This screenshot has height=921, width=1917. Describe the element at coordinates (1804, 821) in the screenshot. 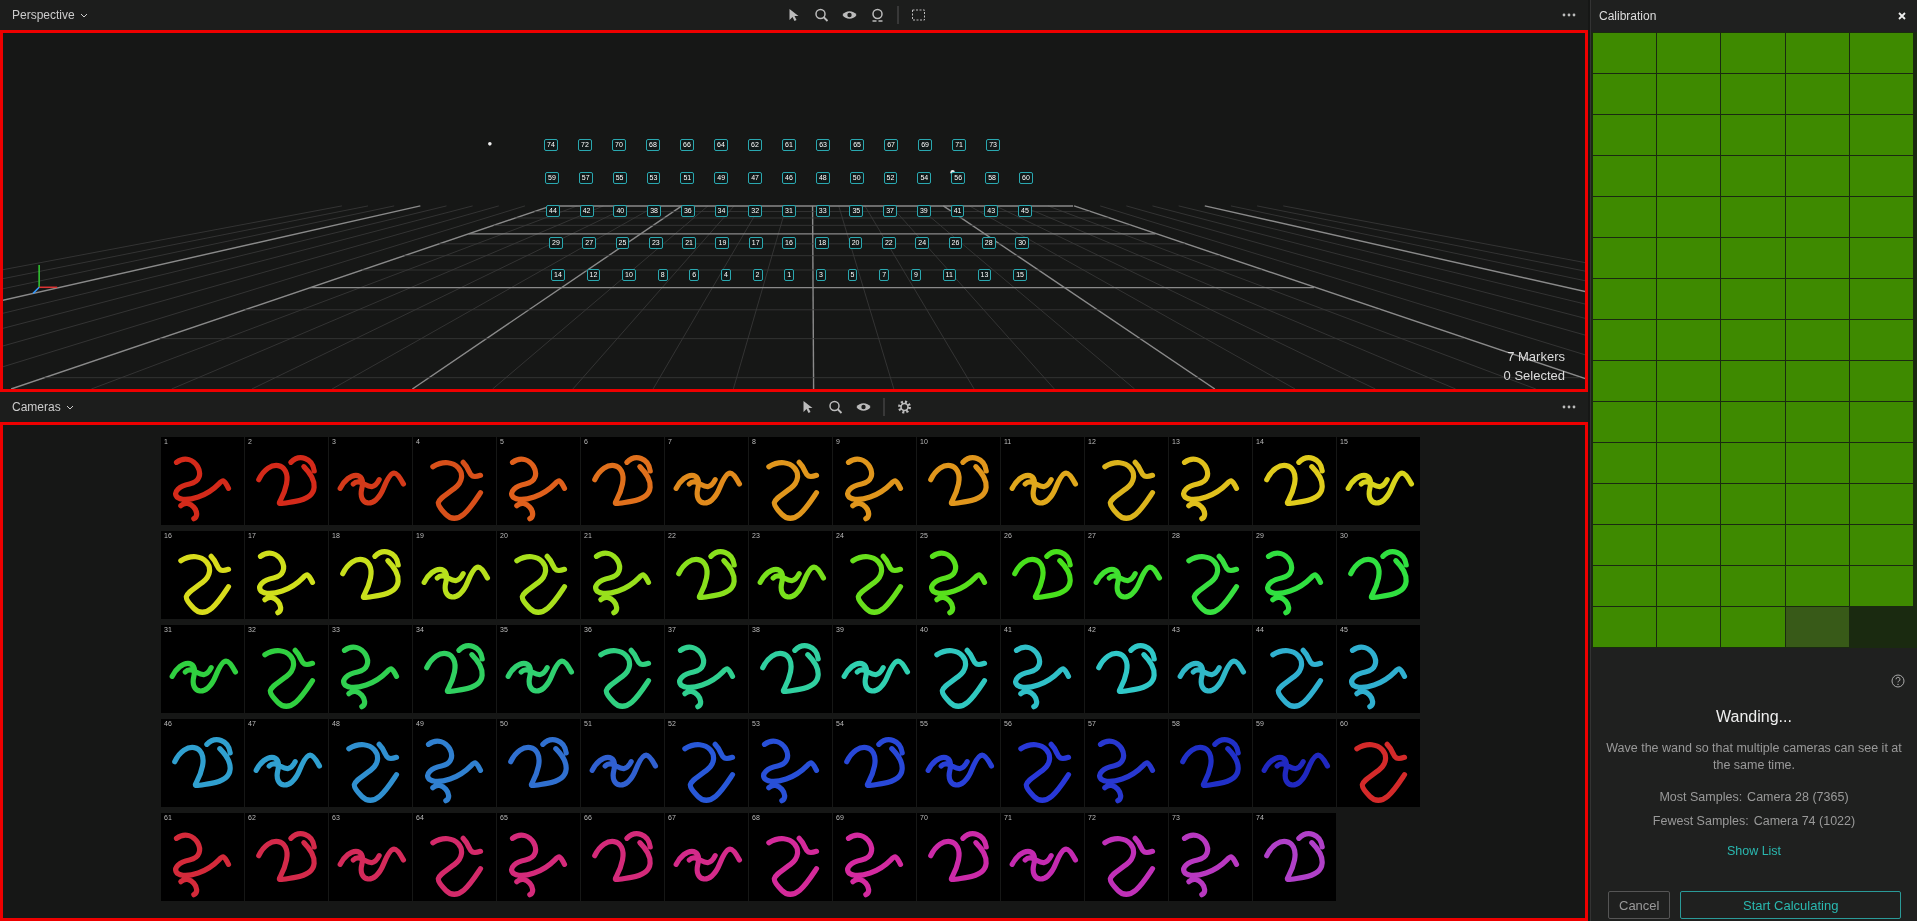

I see `stat-value: Camera 74 (1022)` at that location.